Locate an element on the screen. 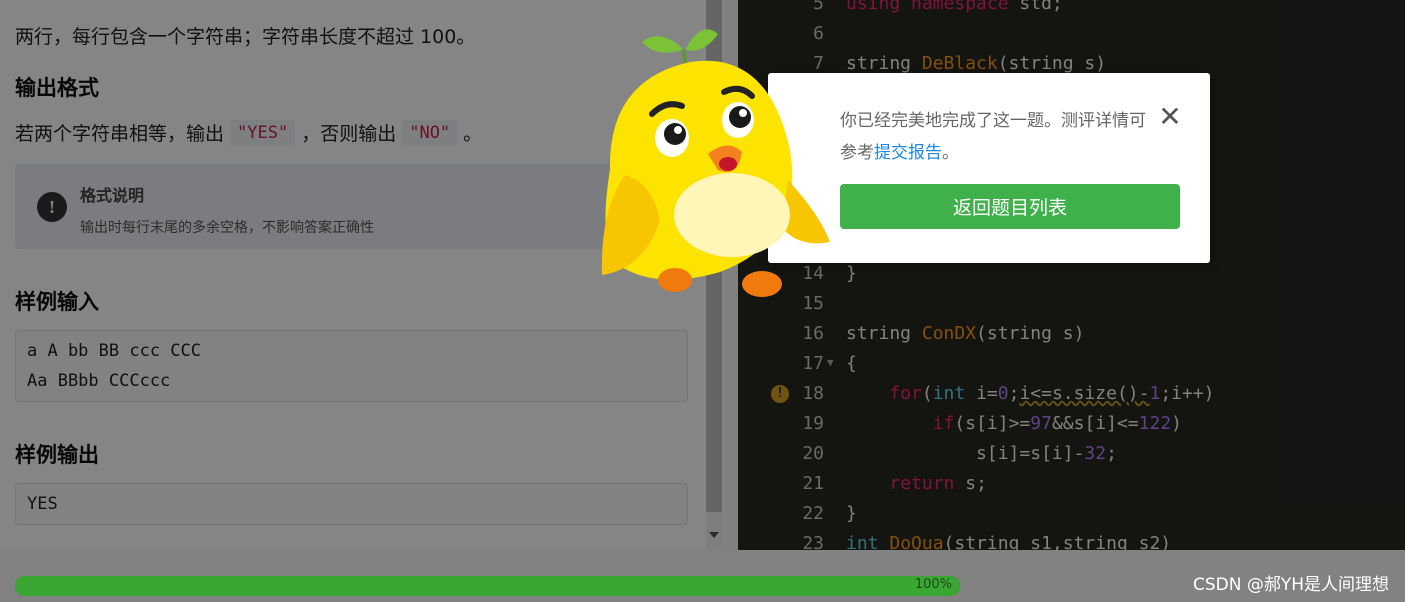  progress-fill is located at coordinates (487, 586).